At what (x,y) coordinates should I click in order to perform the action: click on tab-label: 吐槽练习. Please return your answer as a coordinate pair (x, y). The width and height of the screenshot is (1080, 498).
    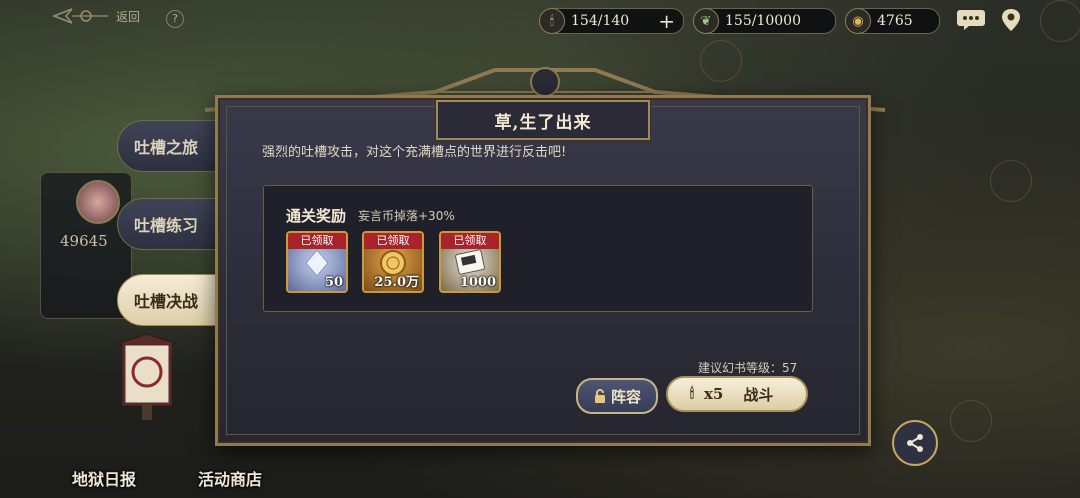
    Looking at the image, I should click on (166, 225).